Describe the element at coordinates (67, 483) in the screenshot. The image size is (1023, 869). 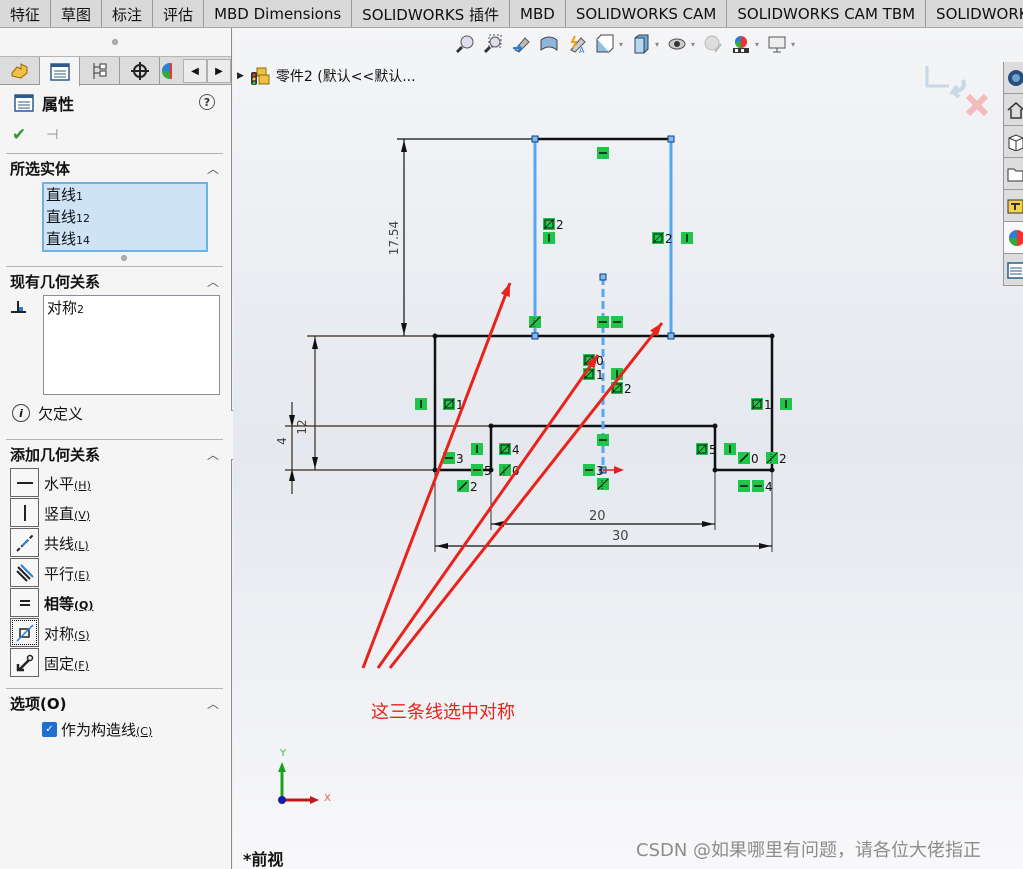
I see `add-relation-label: 水平(H)` at that location.